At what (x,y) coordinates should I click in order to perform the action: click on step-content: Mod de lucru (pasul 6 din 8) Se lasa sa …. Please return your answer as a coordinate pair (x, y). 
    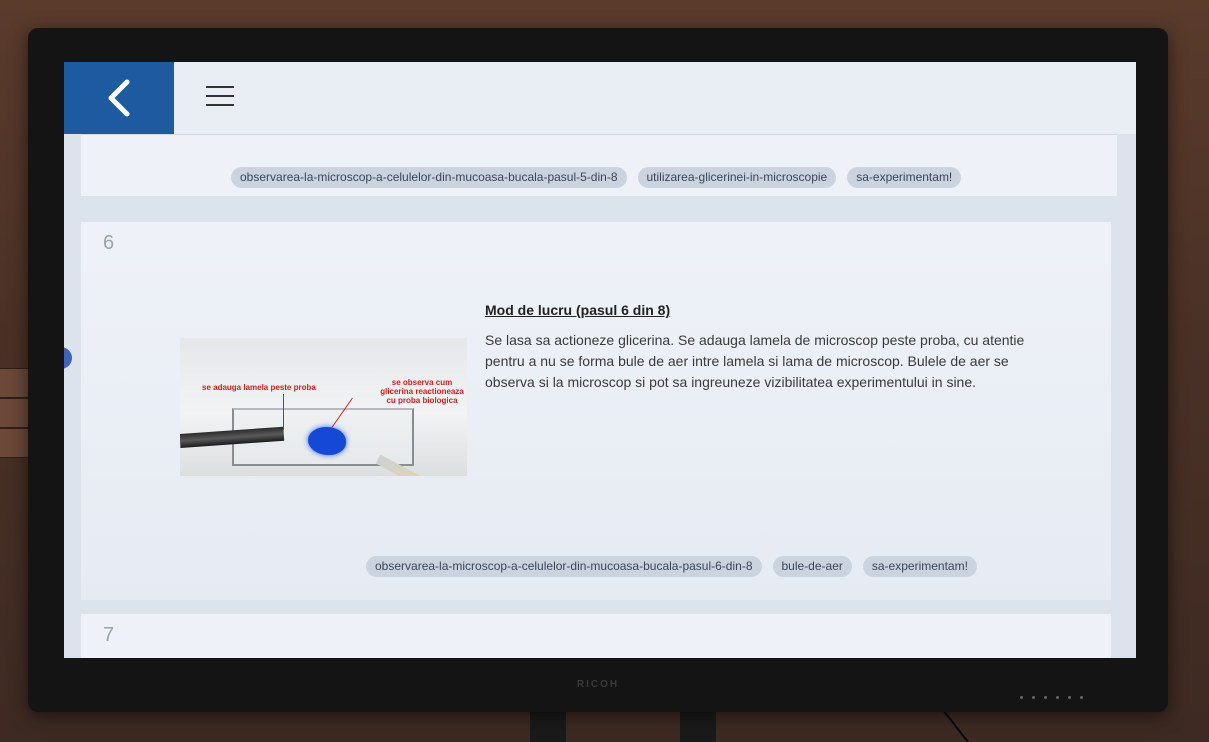
    Looking at the image, I should click on (755, 347).